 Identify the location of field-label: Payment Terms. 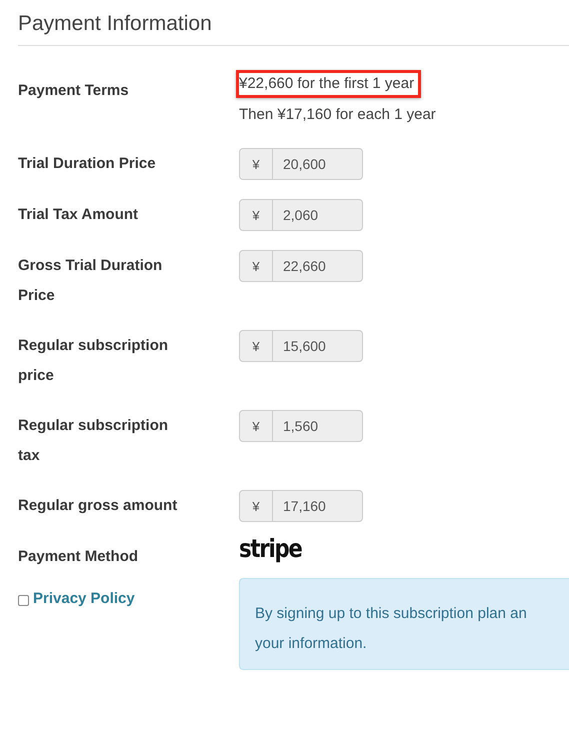
(74, 91).